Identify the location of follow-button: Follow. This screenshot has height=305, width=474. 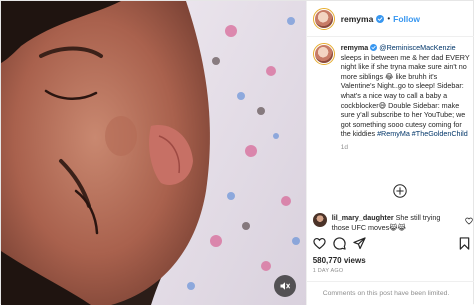
(406, 19).